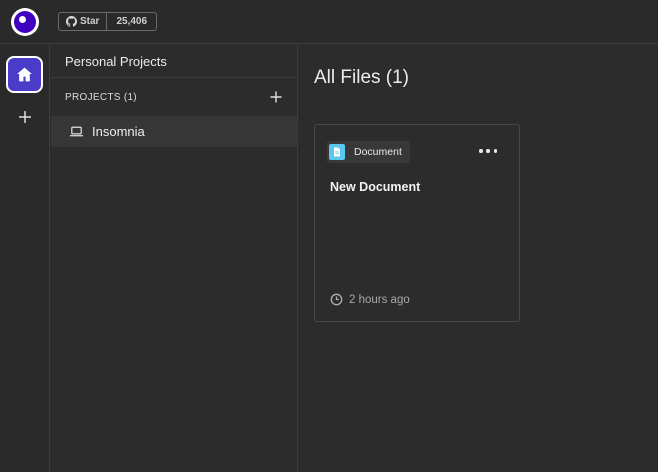 The image size is (658, 472). Describe the element at coordinates (174, 61) in the screenshot. I see `organization-title: Personal Projects` at that location.